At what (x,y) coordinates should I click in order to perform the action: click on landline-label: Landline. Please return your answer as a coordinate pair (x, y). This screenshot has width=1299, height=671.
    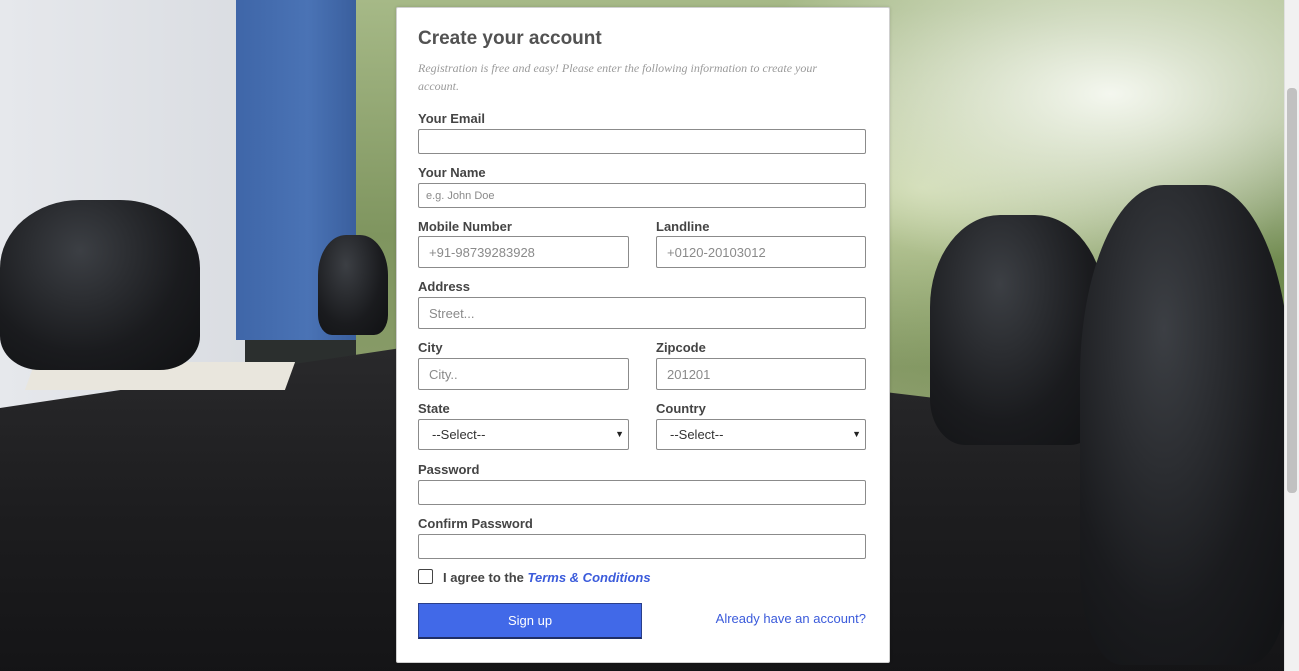
    Looking at the image, I should click on (683, 226).